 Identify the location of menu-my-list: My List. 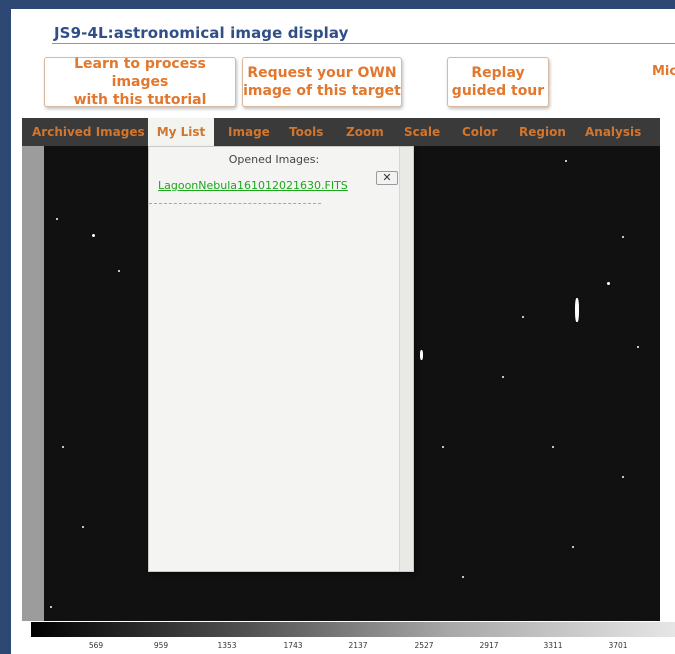
(181, 132).